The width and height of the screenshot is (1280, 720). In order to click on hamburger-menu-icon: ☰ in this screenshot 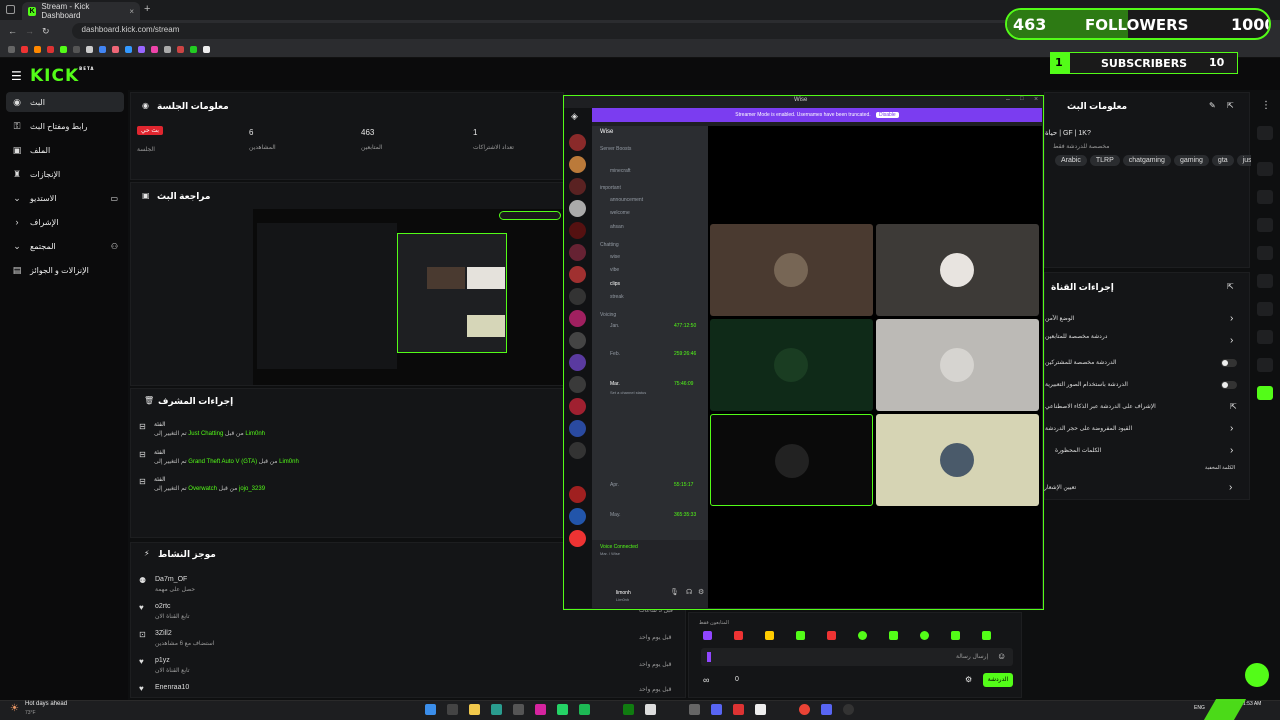, I will do `click(16, 76)`.